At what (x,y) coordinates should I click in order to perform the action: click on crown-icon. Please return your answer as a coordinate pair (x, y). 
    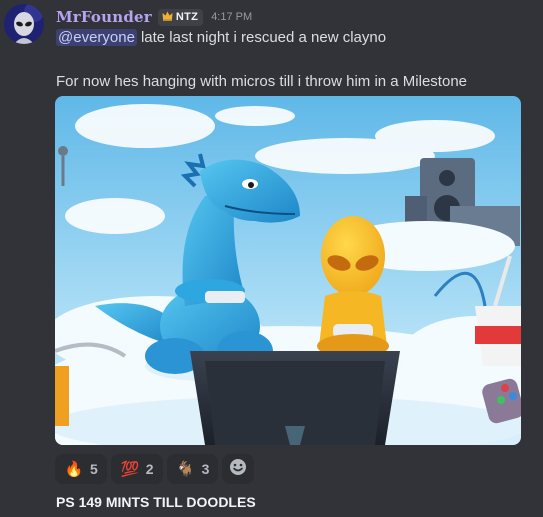
    Looking at the image, I should click on (167, 17).